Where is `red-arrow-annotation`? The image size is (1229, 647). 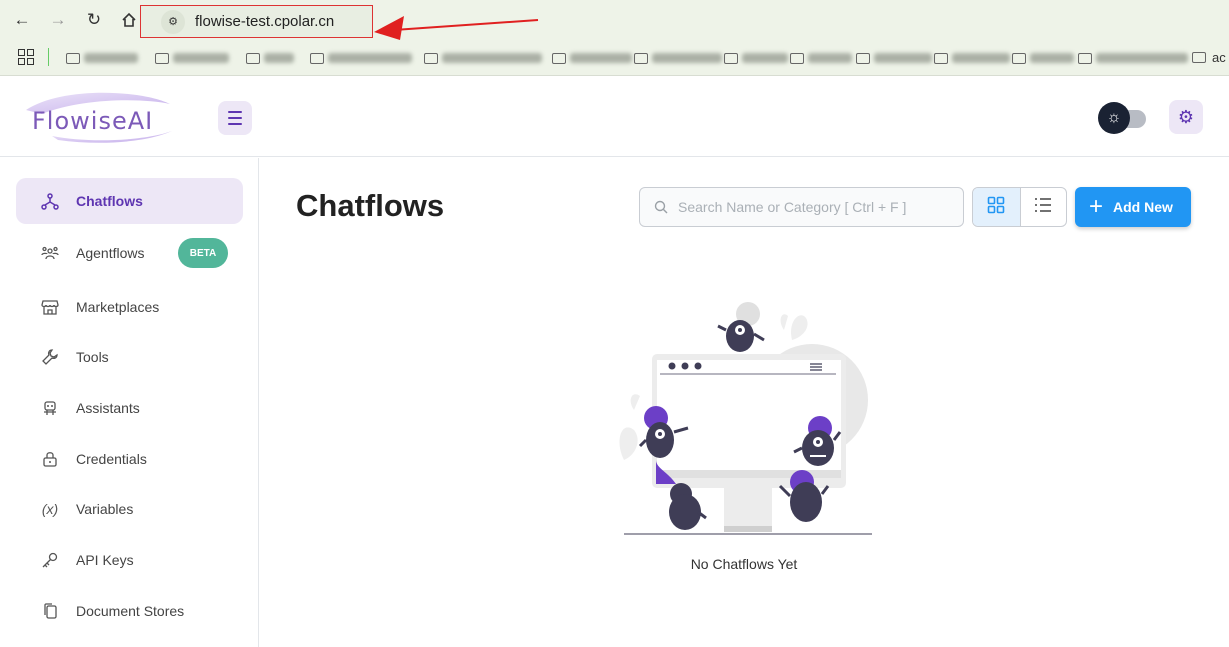 red-arrow-annotation is located at coordinates (456, 28).